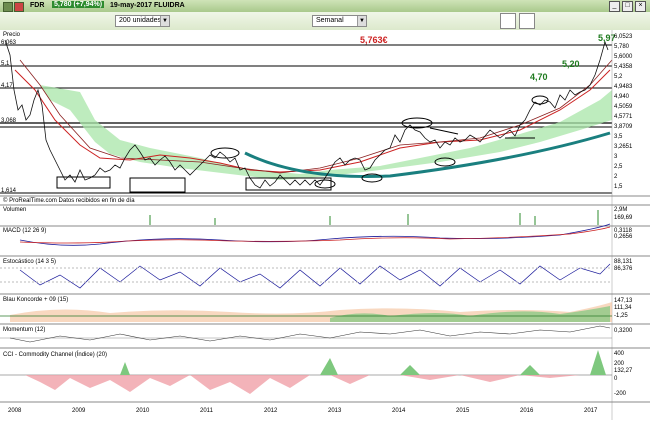 This screenshot has width=650, height=433. Describe the element at coordinates (37, 5) in the screenshot. I see `ticker-symbol: FDR` at that location.